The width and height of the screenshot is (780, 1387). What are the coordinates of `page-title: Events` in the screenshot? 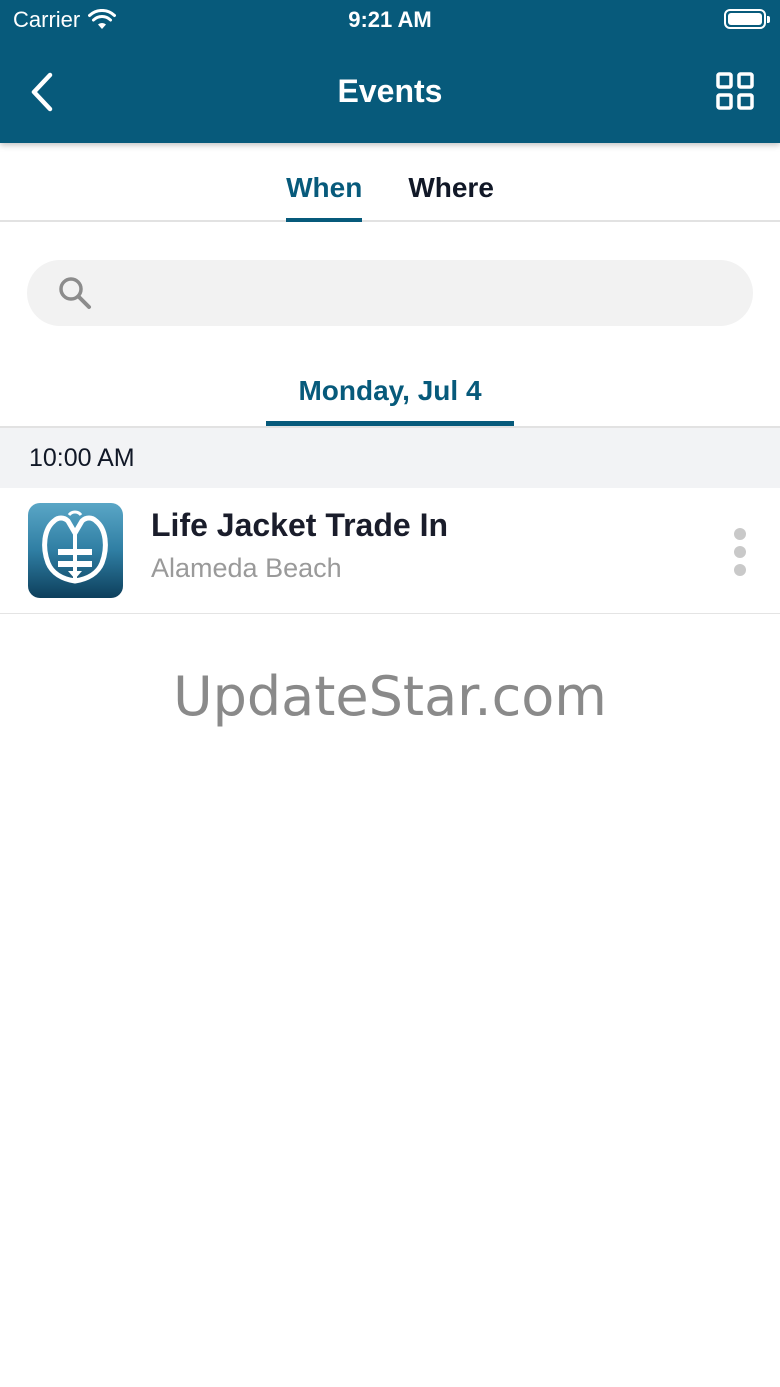 It's located at (390, 91).